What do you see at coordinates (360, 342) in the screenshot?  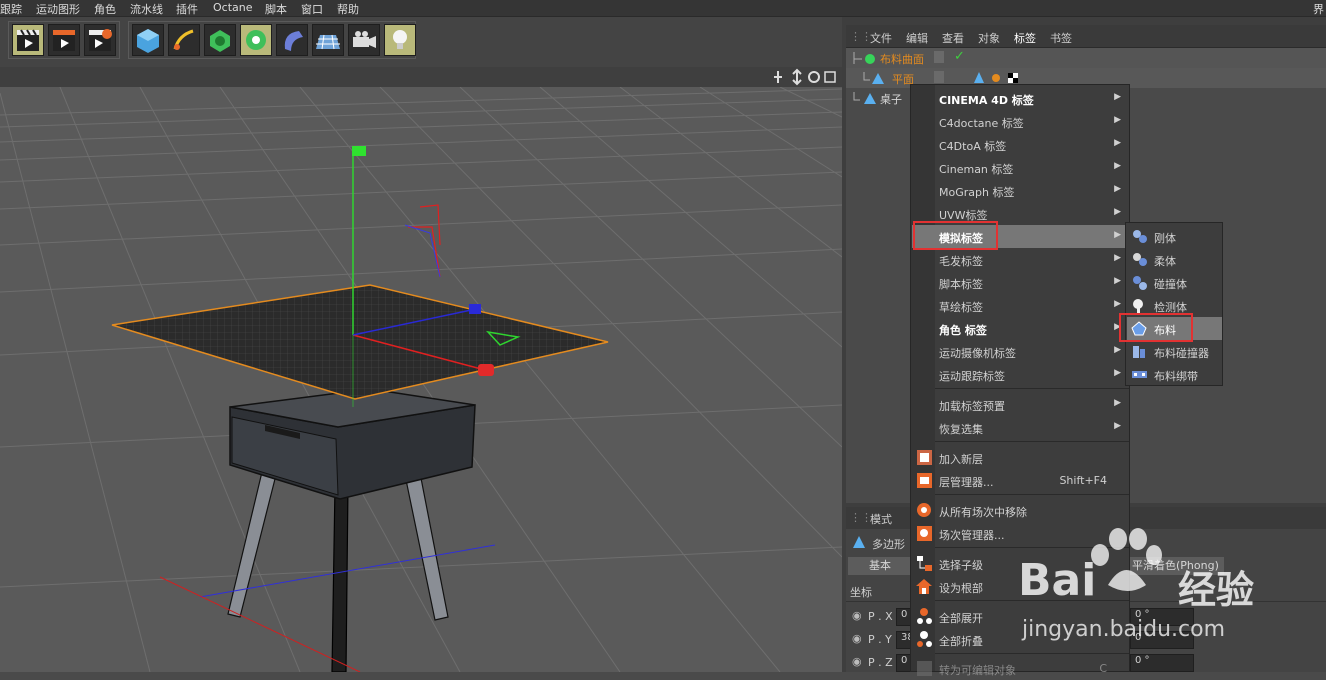 I see `cloth-plane` at bounding box center [360, 342].